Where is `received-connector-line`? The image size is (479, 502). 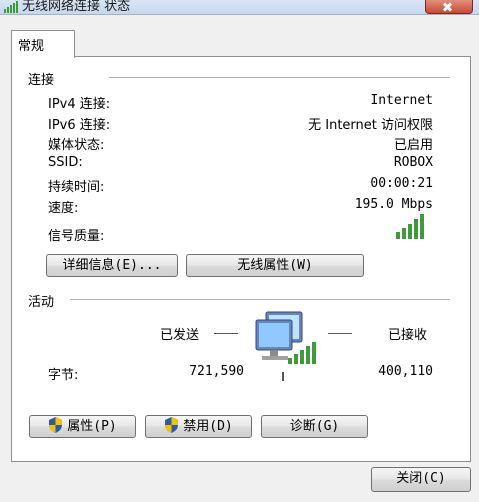 received-connector-line is located at coordinates (340, 333).